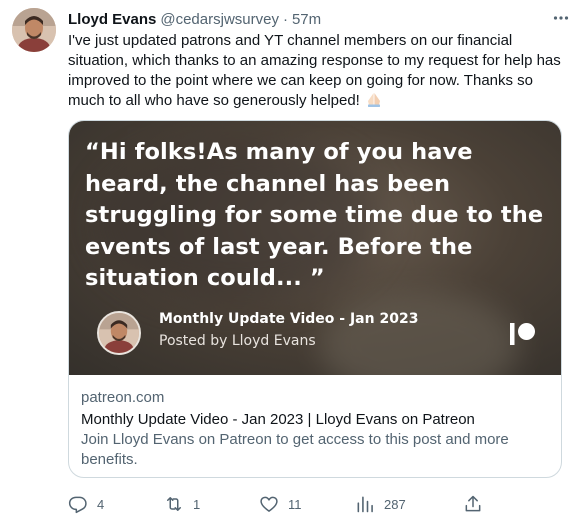 This screenshot has width=580, height=525. I want to click on retweet-button: 1, so click(182, 504).